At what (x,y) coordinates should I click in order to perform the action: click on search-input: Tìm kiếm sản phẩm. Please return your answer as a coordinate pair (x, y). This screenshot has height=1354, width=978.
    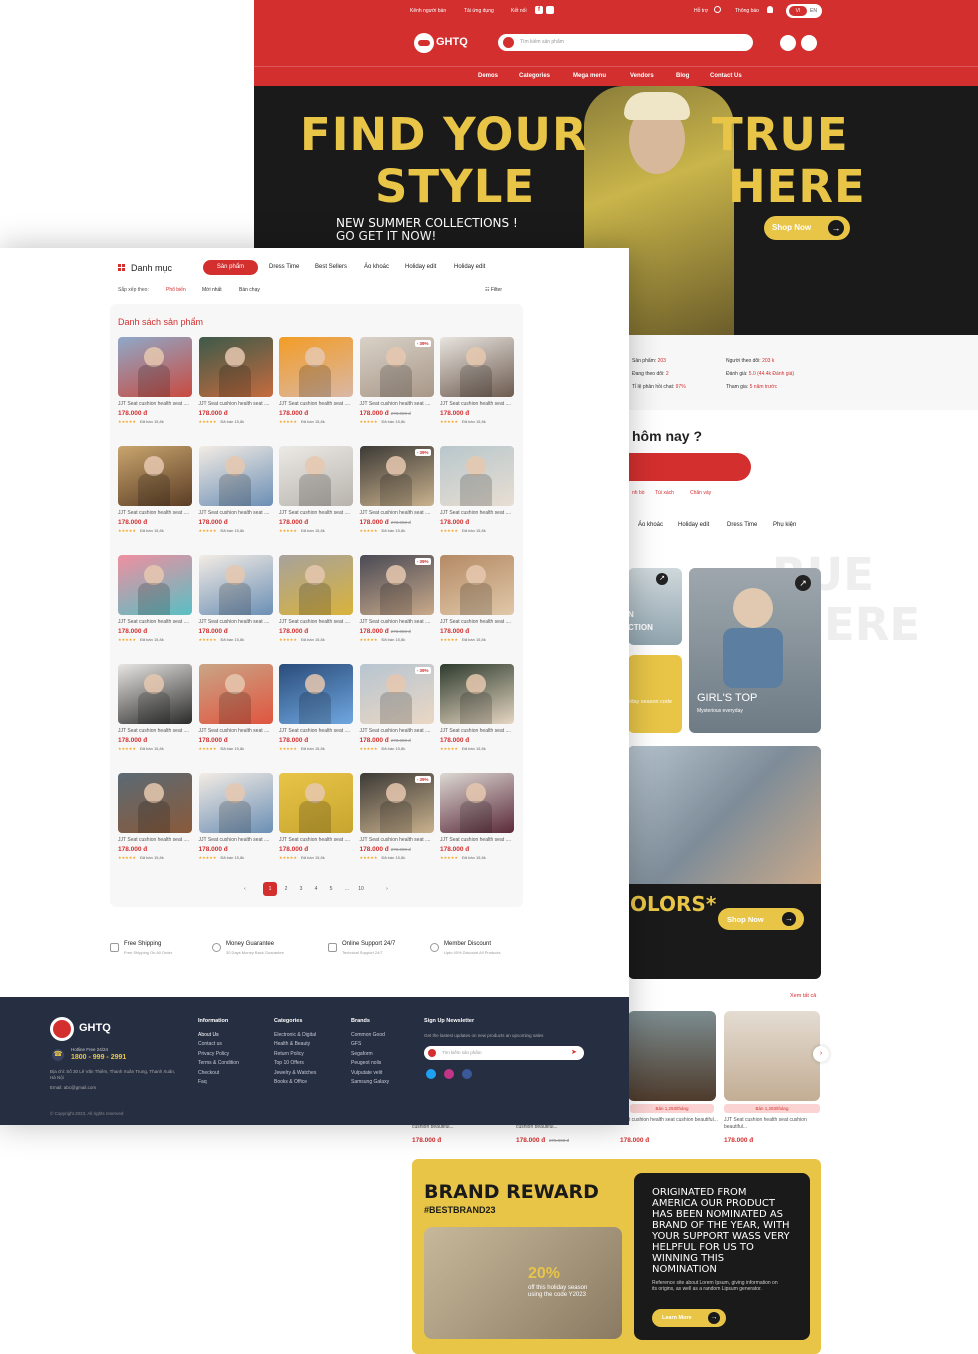
    Looking at the image, I should click on (542, 42).